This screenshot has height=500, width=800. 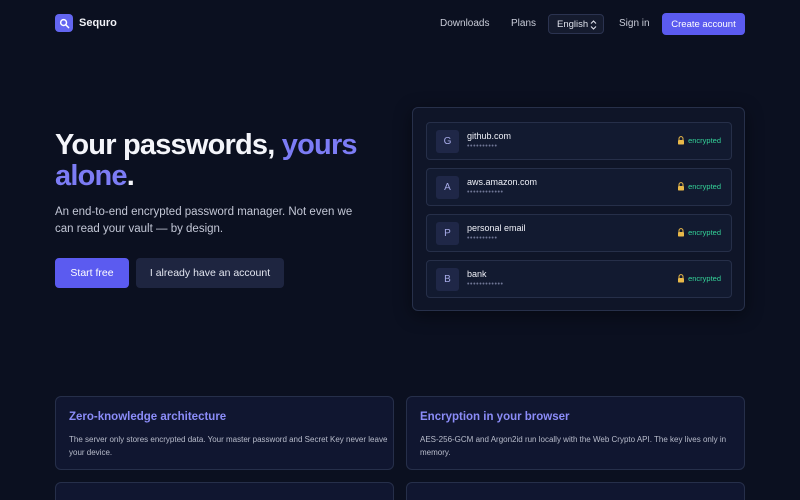 I want to click on entry-site: personal email, so click(x=496, y=228).